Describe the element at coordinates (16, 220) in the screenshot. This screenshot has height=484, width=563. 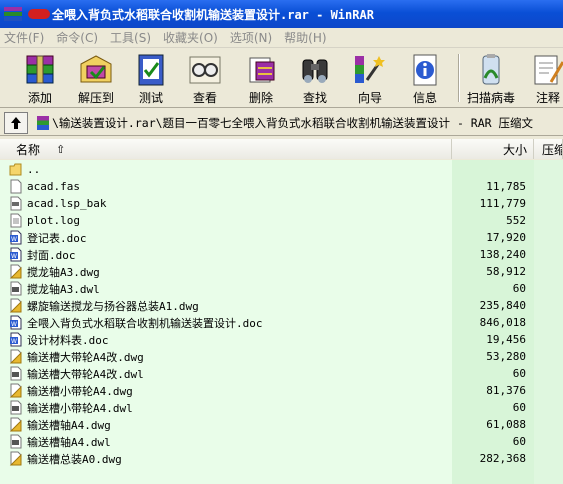
I see `text-file-icon` at that location.